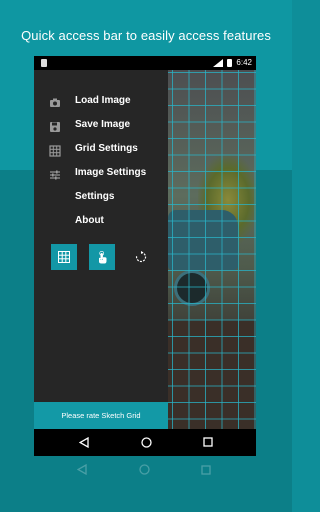 This screenshot has height=512, width=320. I want to click on status-time: 6:42, so click(244, 62).